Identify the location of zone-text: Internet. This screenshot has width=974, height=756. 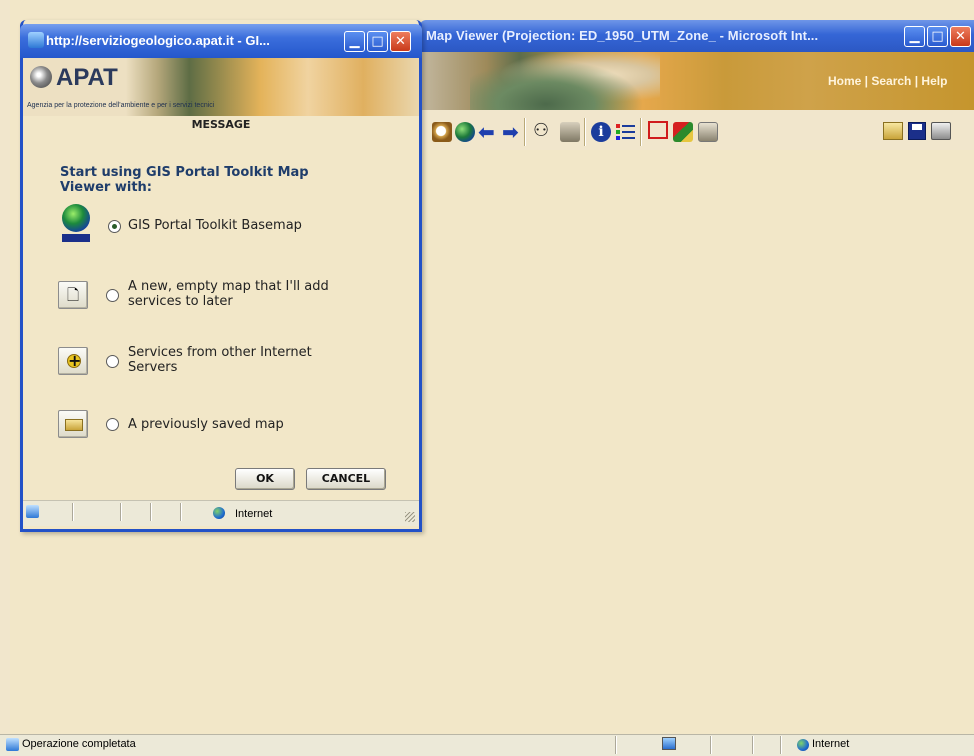
(831, 744).